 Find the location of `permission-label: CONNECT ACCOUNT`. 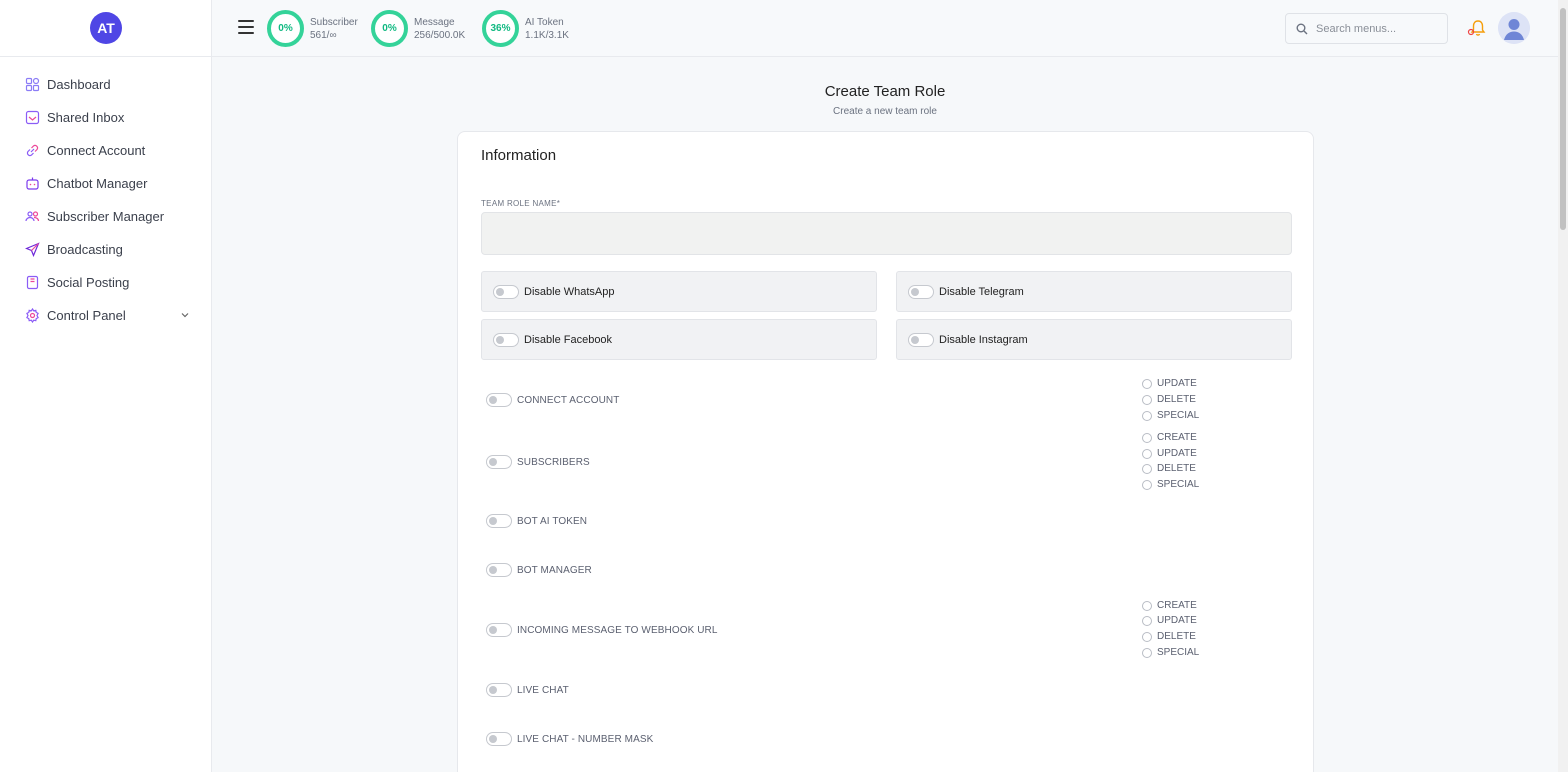

permission-label: CONNECT ACCOUNT is located at coordinates (568, 400).